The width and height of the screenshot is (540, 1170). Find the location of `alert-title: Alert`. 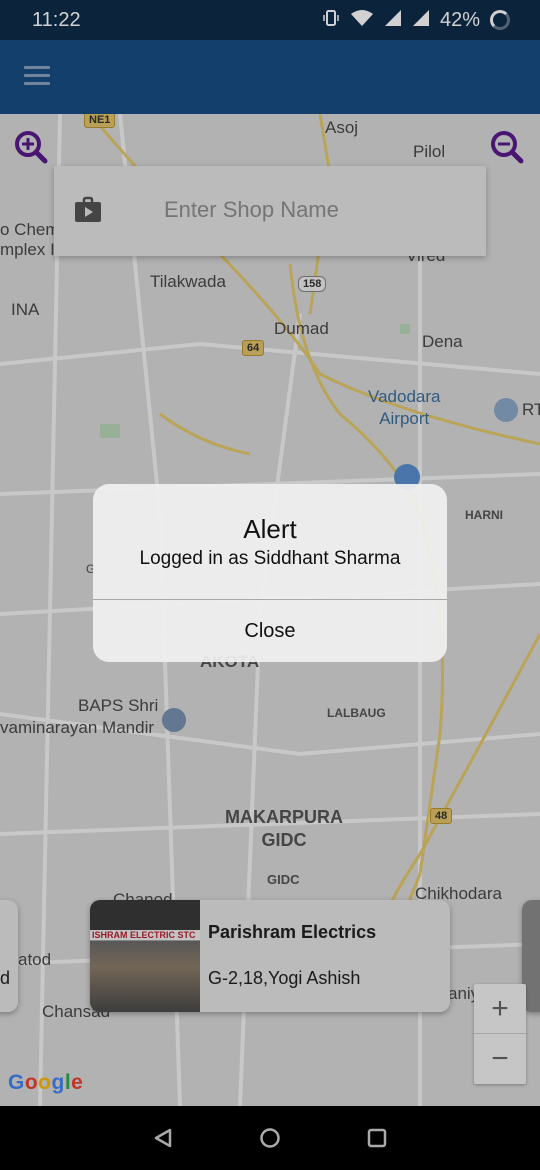

alert-title: Alert is located at coordinates (270, 529).